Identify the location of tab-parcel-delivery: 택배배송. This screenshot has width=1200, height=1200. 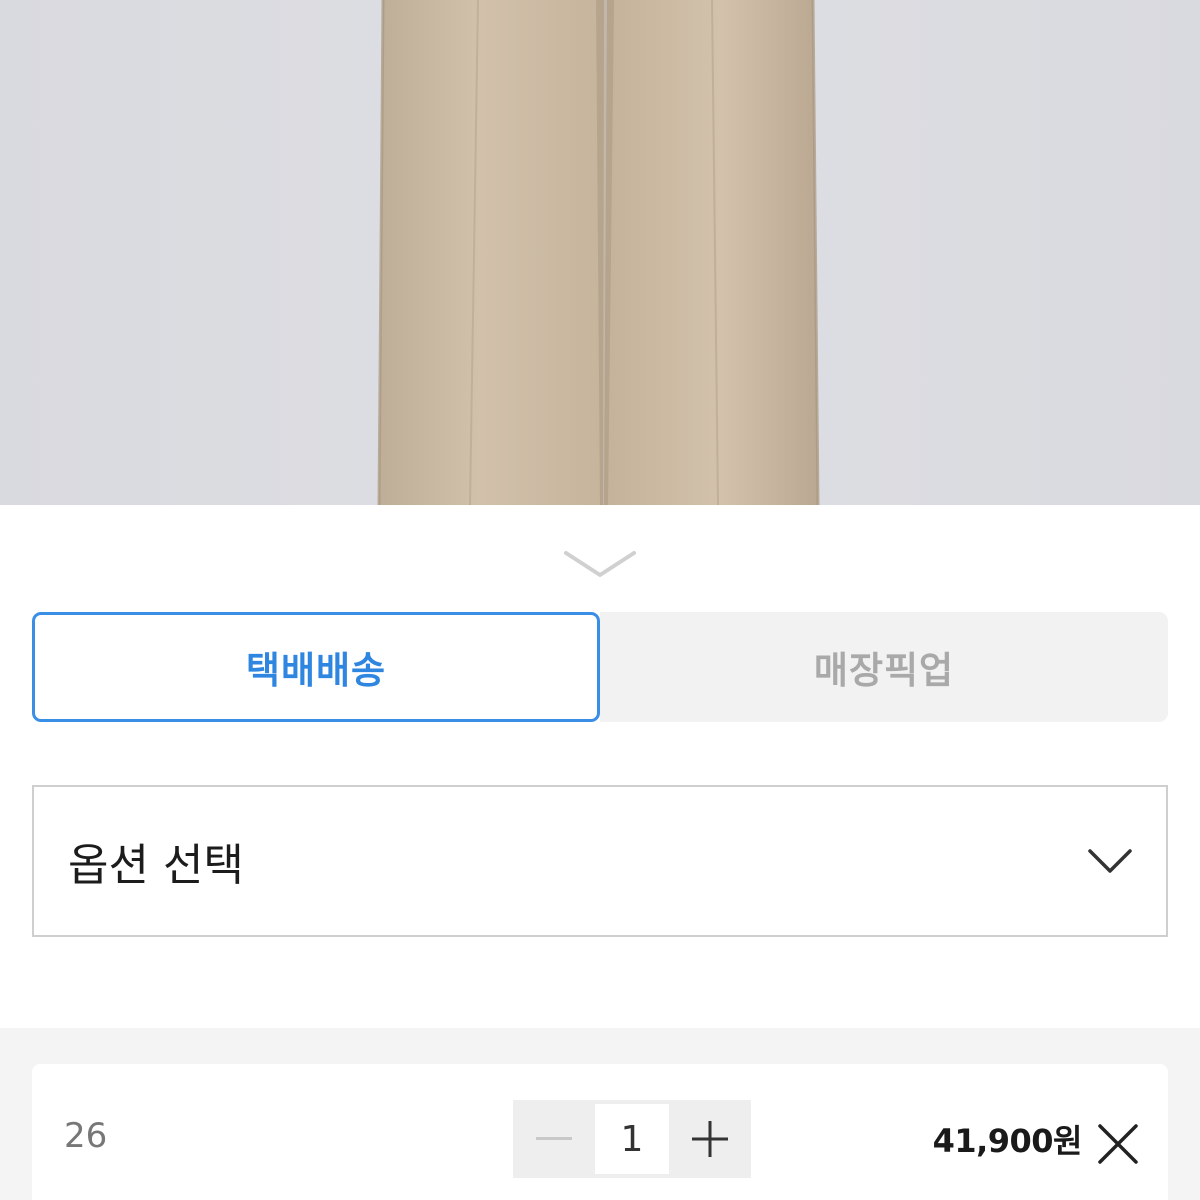
(316, 667).